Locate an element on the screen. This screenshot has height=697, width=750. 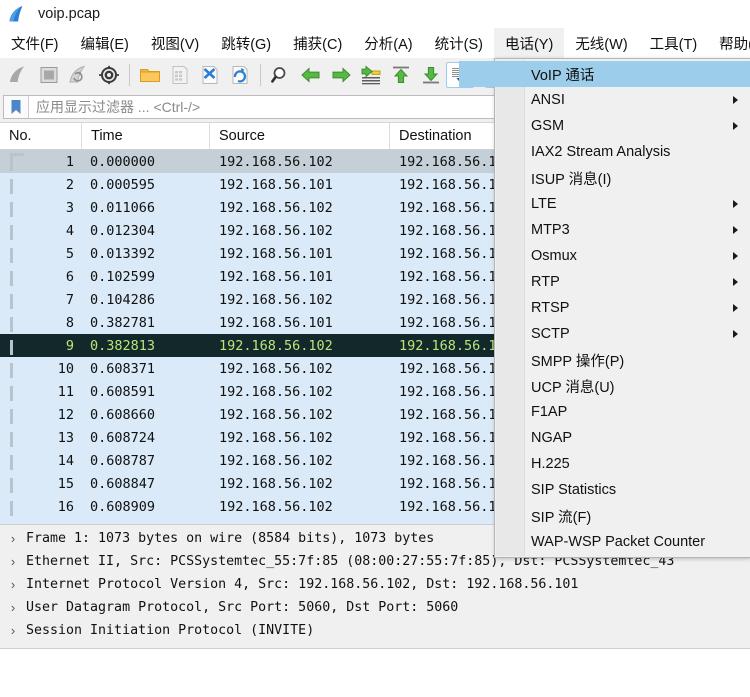
menu-edit: 编辑(E) is located at coordinates (105, 43).